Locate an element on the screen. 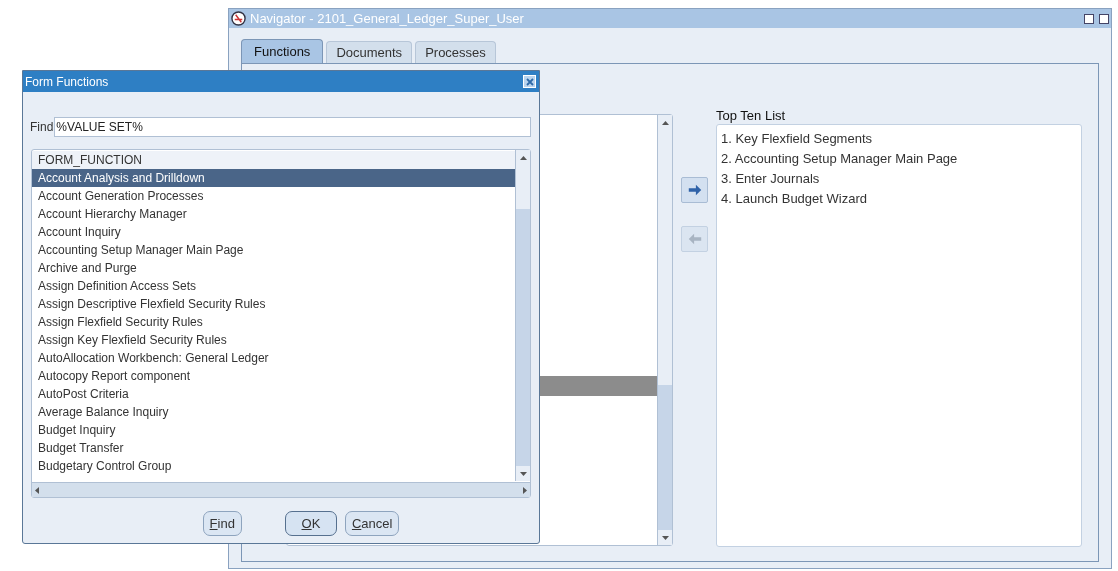 The height and width of the screenshot is (571, 1118). list-row: Budget Transfer is located at coordinates (273, 448).